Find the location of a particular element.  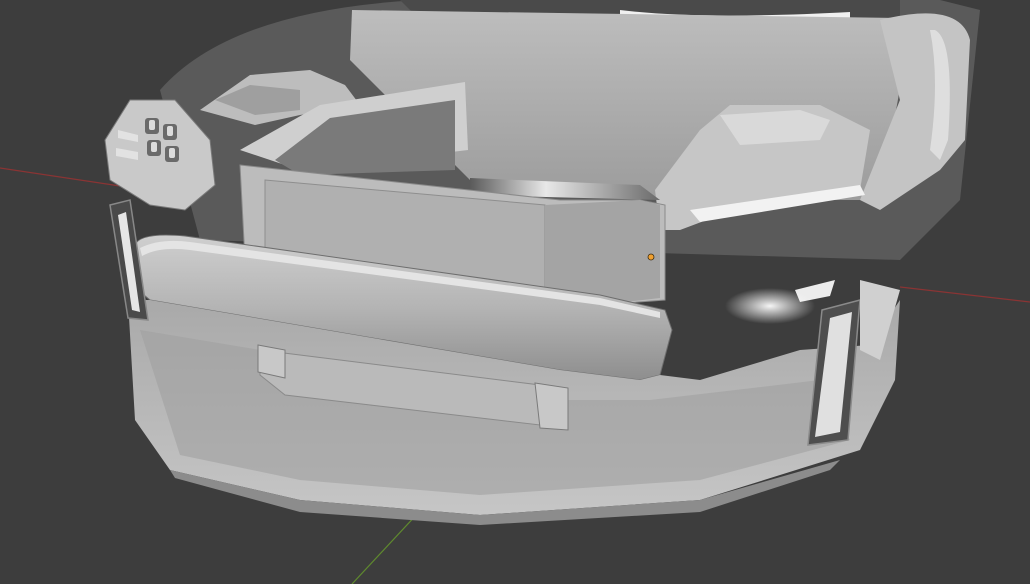

x-axis-line-right is located at coordinates (964, 294).